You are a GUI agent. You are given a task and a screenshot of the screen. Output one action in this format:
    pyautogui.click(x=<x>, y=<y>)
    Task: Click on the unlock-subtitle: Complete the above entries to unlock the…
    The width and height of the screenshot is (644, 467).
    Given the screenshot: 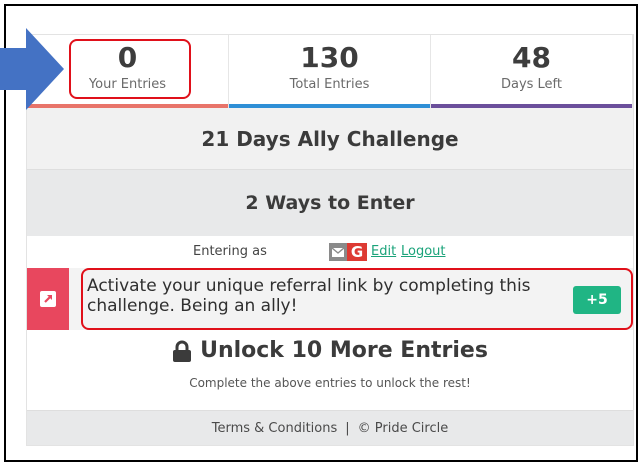 What is the action you would take?
    pyautogui.click(x=330, y=382)
    